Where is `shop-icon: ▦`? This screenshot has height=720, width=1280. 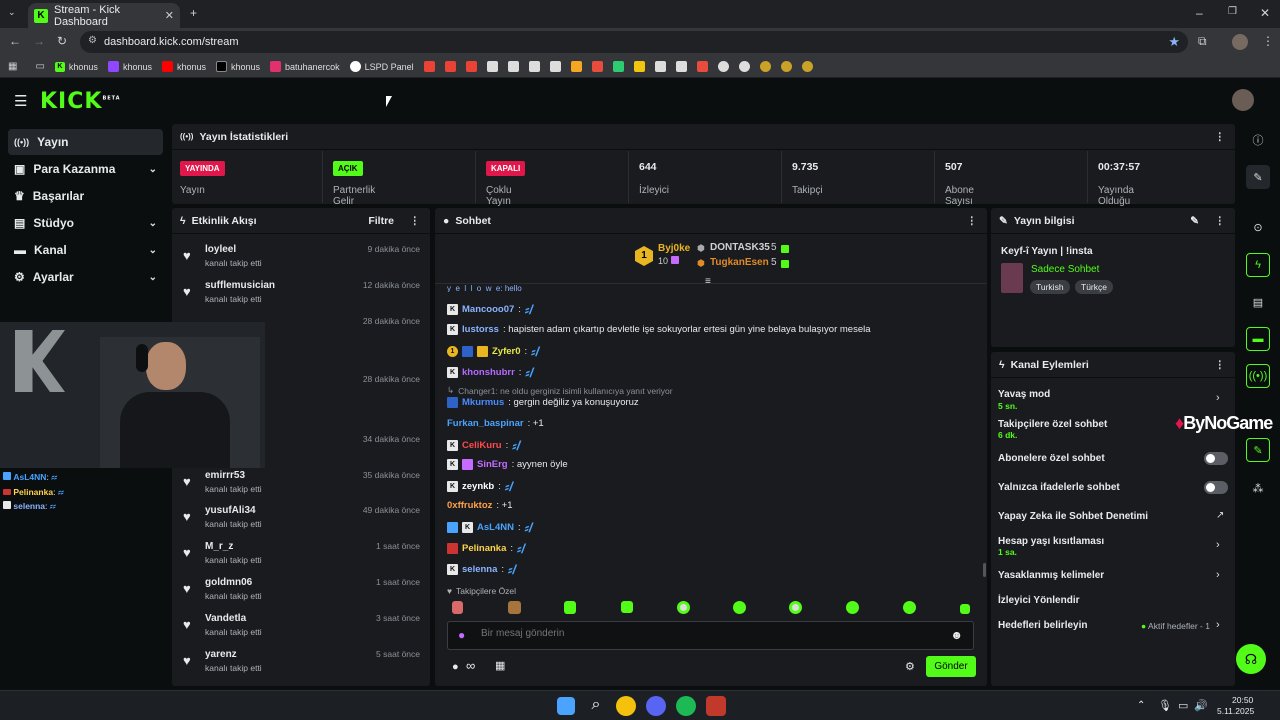
shop-icon: ▦ is located at coordinates (500, 665).